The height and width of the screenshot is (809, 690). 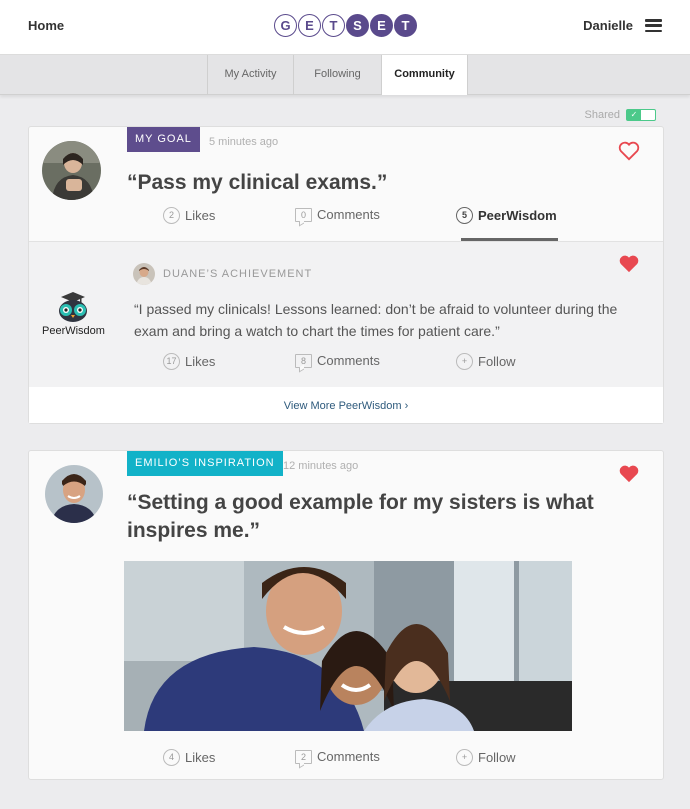 I want to click on peerwisdom-count: 5, so click(x=464, y=215).